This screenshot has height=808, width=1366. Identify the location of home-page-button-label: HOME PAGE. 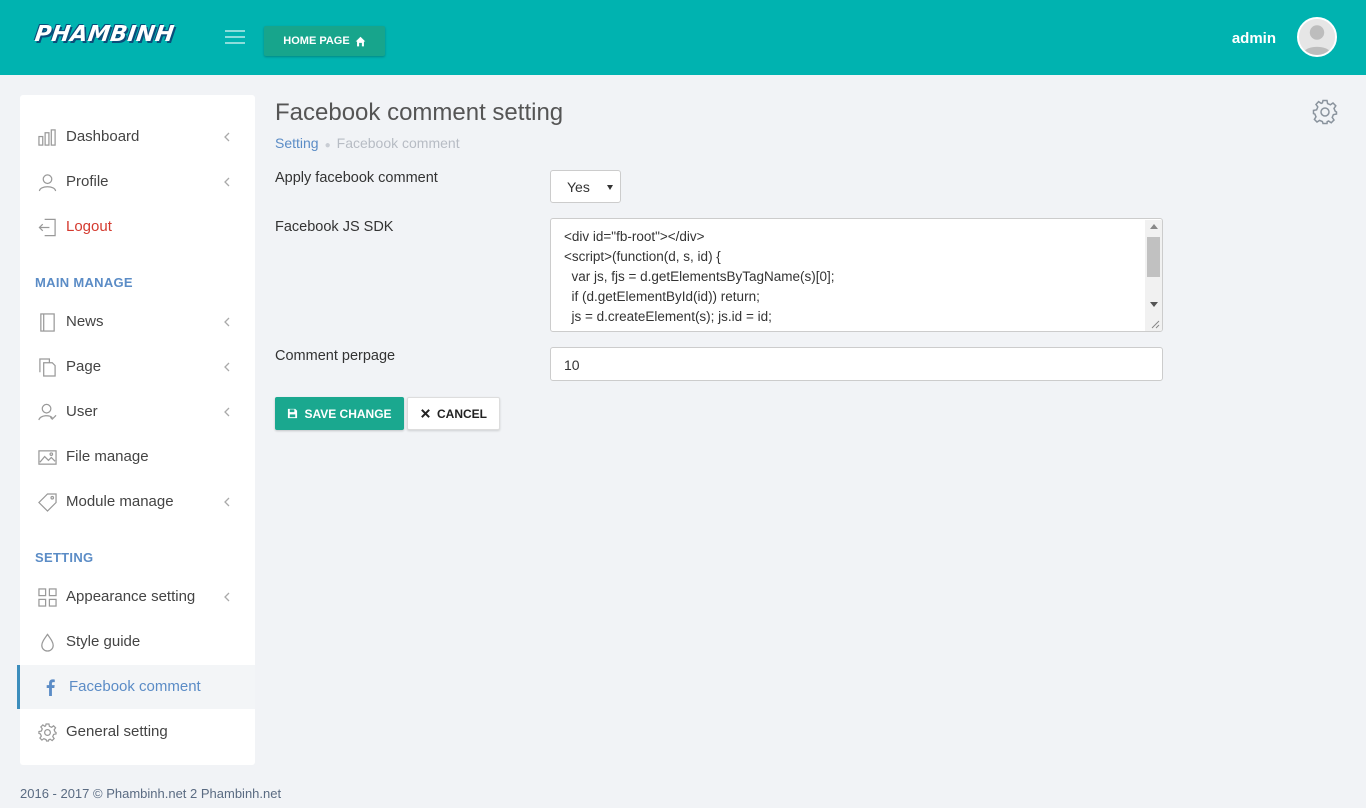
(316, 41).